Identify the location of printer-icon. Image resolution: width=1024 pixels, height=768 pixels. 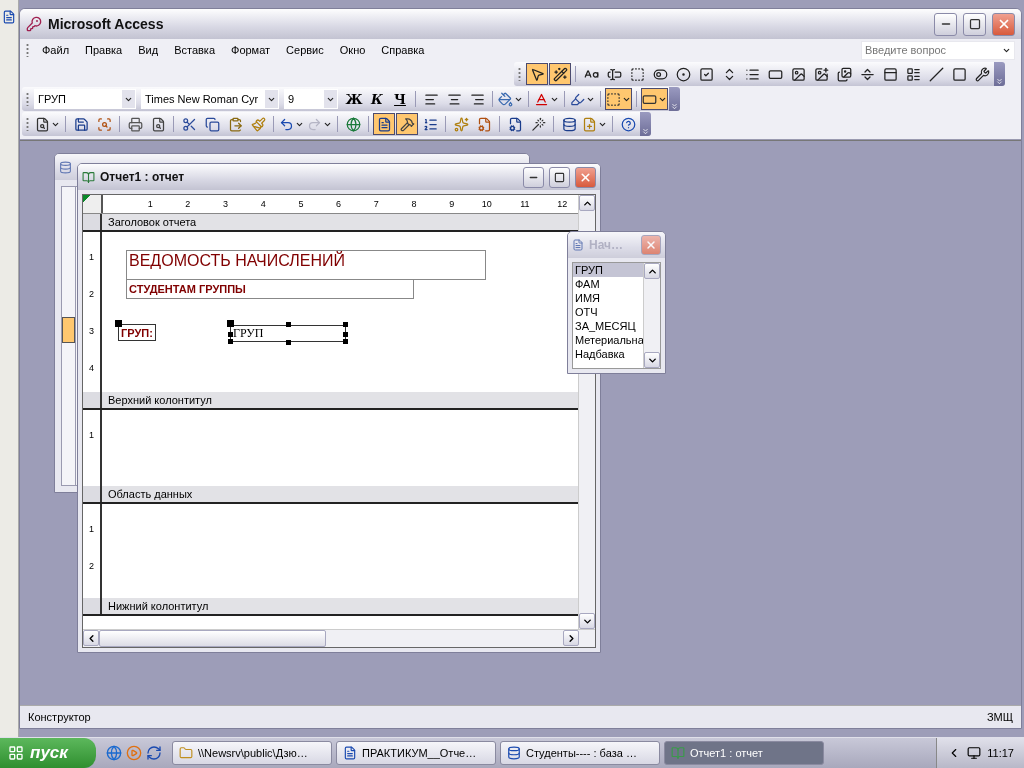
(135, 124).